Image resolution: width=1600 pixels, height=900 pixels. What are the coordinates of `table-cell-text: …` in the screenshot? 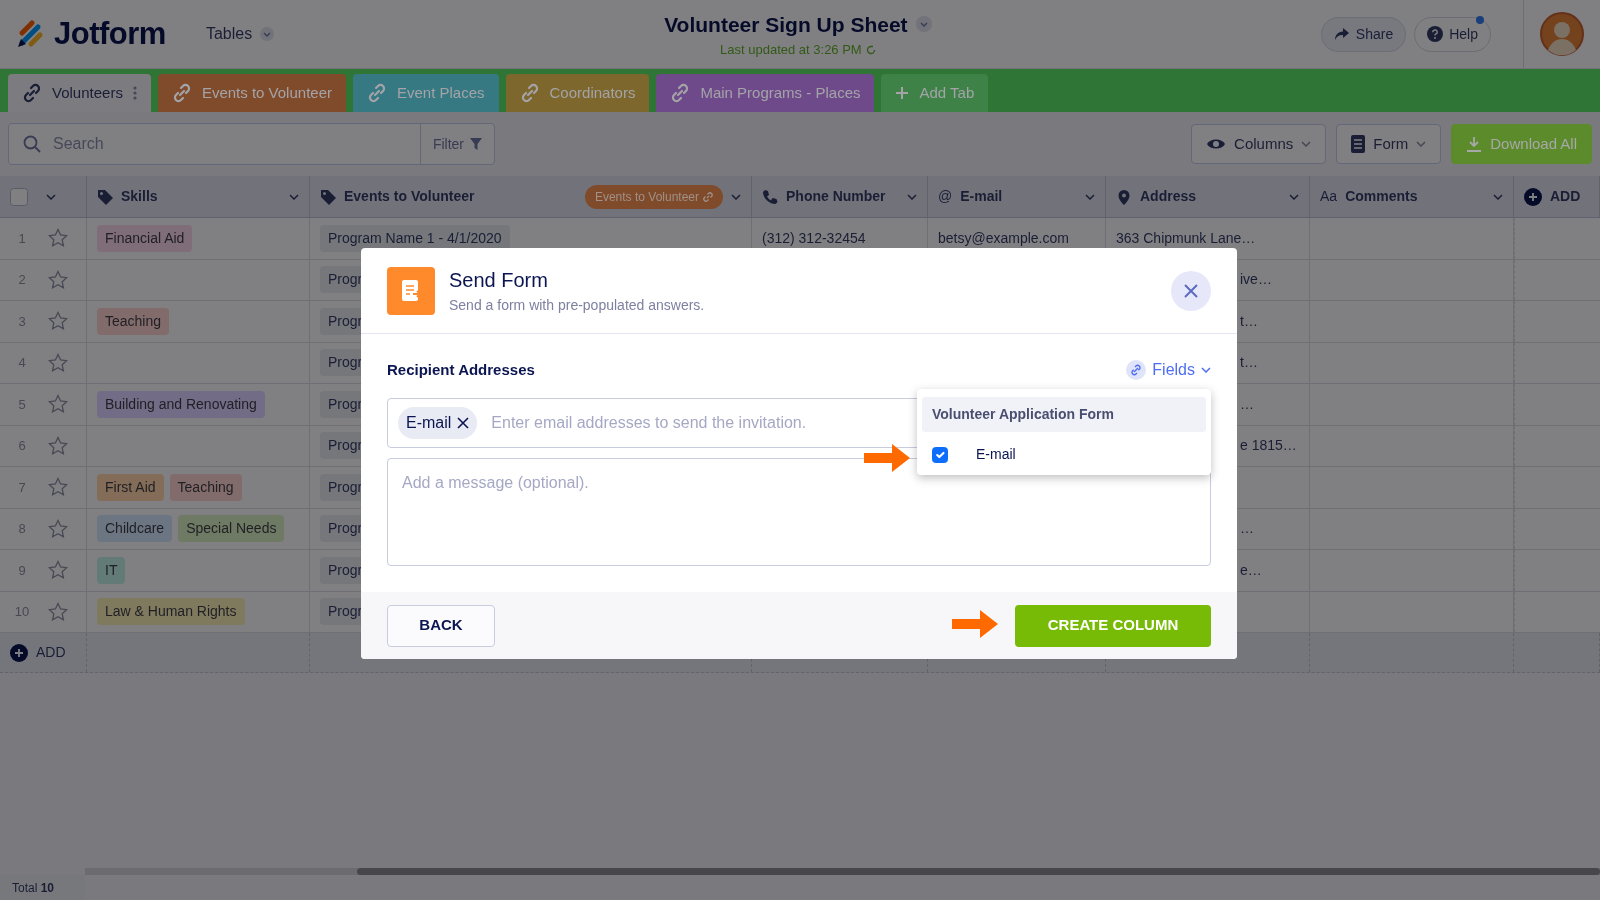 It's located at (1247, 529).